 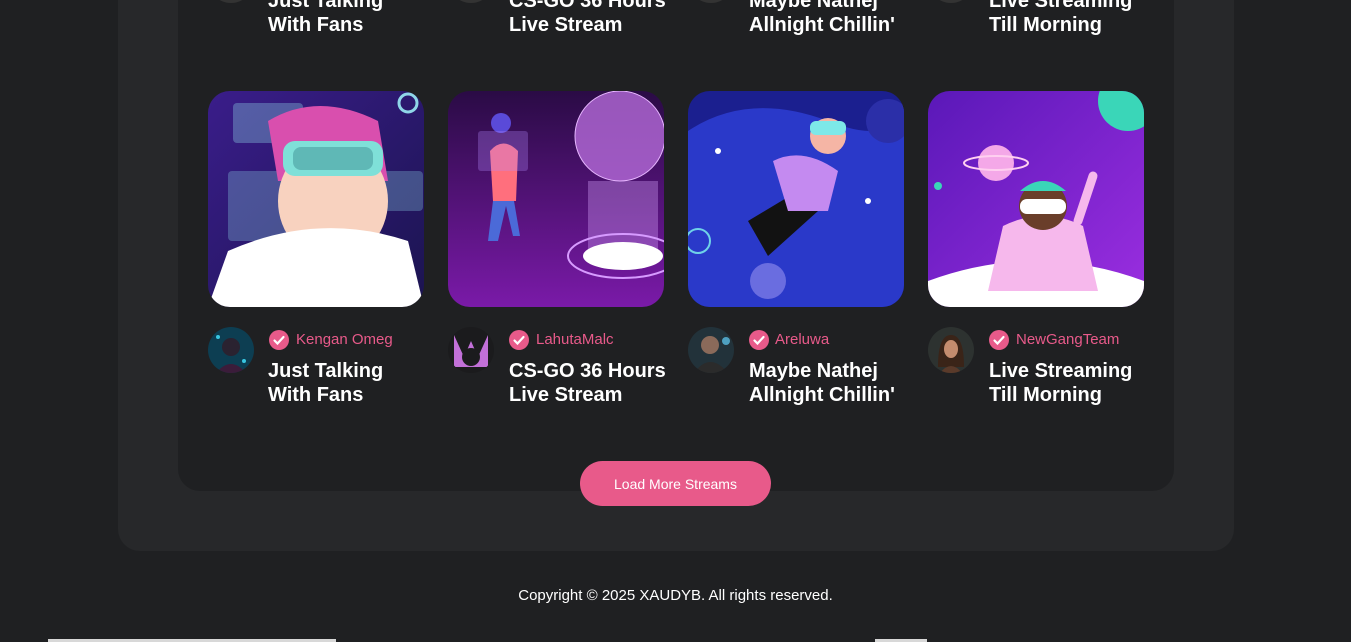 I want to click on vr-headset-data-image, so click(x=316, y=199).